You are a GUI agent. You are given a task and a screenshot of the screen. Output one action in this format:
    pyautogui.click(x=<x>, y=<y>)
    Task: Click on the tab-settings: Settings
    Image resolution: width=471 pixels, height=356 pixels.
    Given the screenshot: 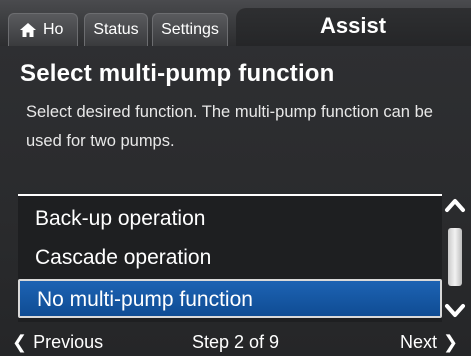 What is the action you would take?
    pyautogui.click(x=190, y=29)
    